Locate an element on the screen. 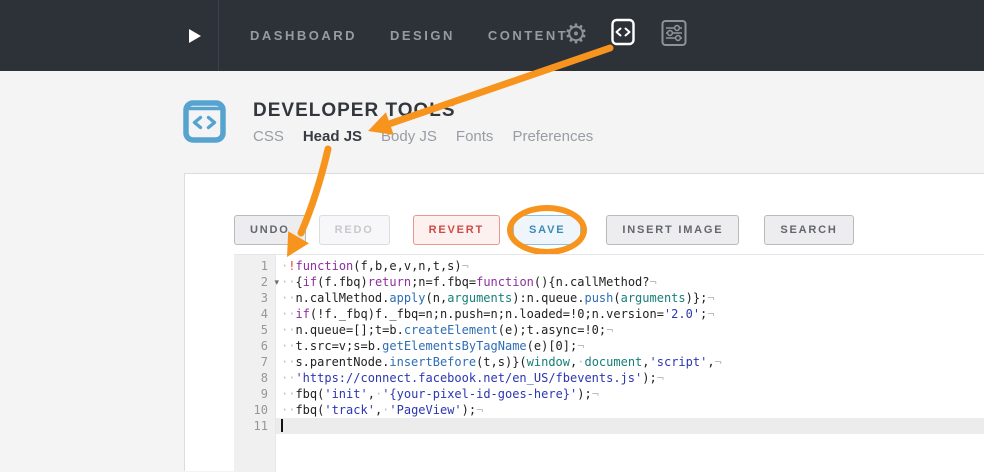 The width and height of the screenshot is (984, 472). insert-image-button: INSERT IMAGE is located at coordinates (673, 230).